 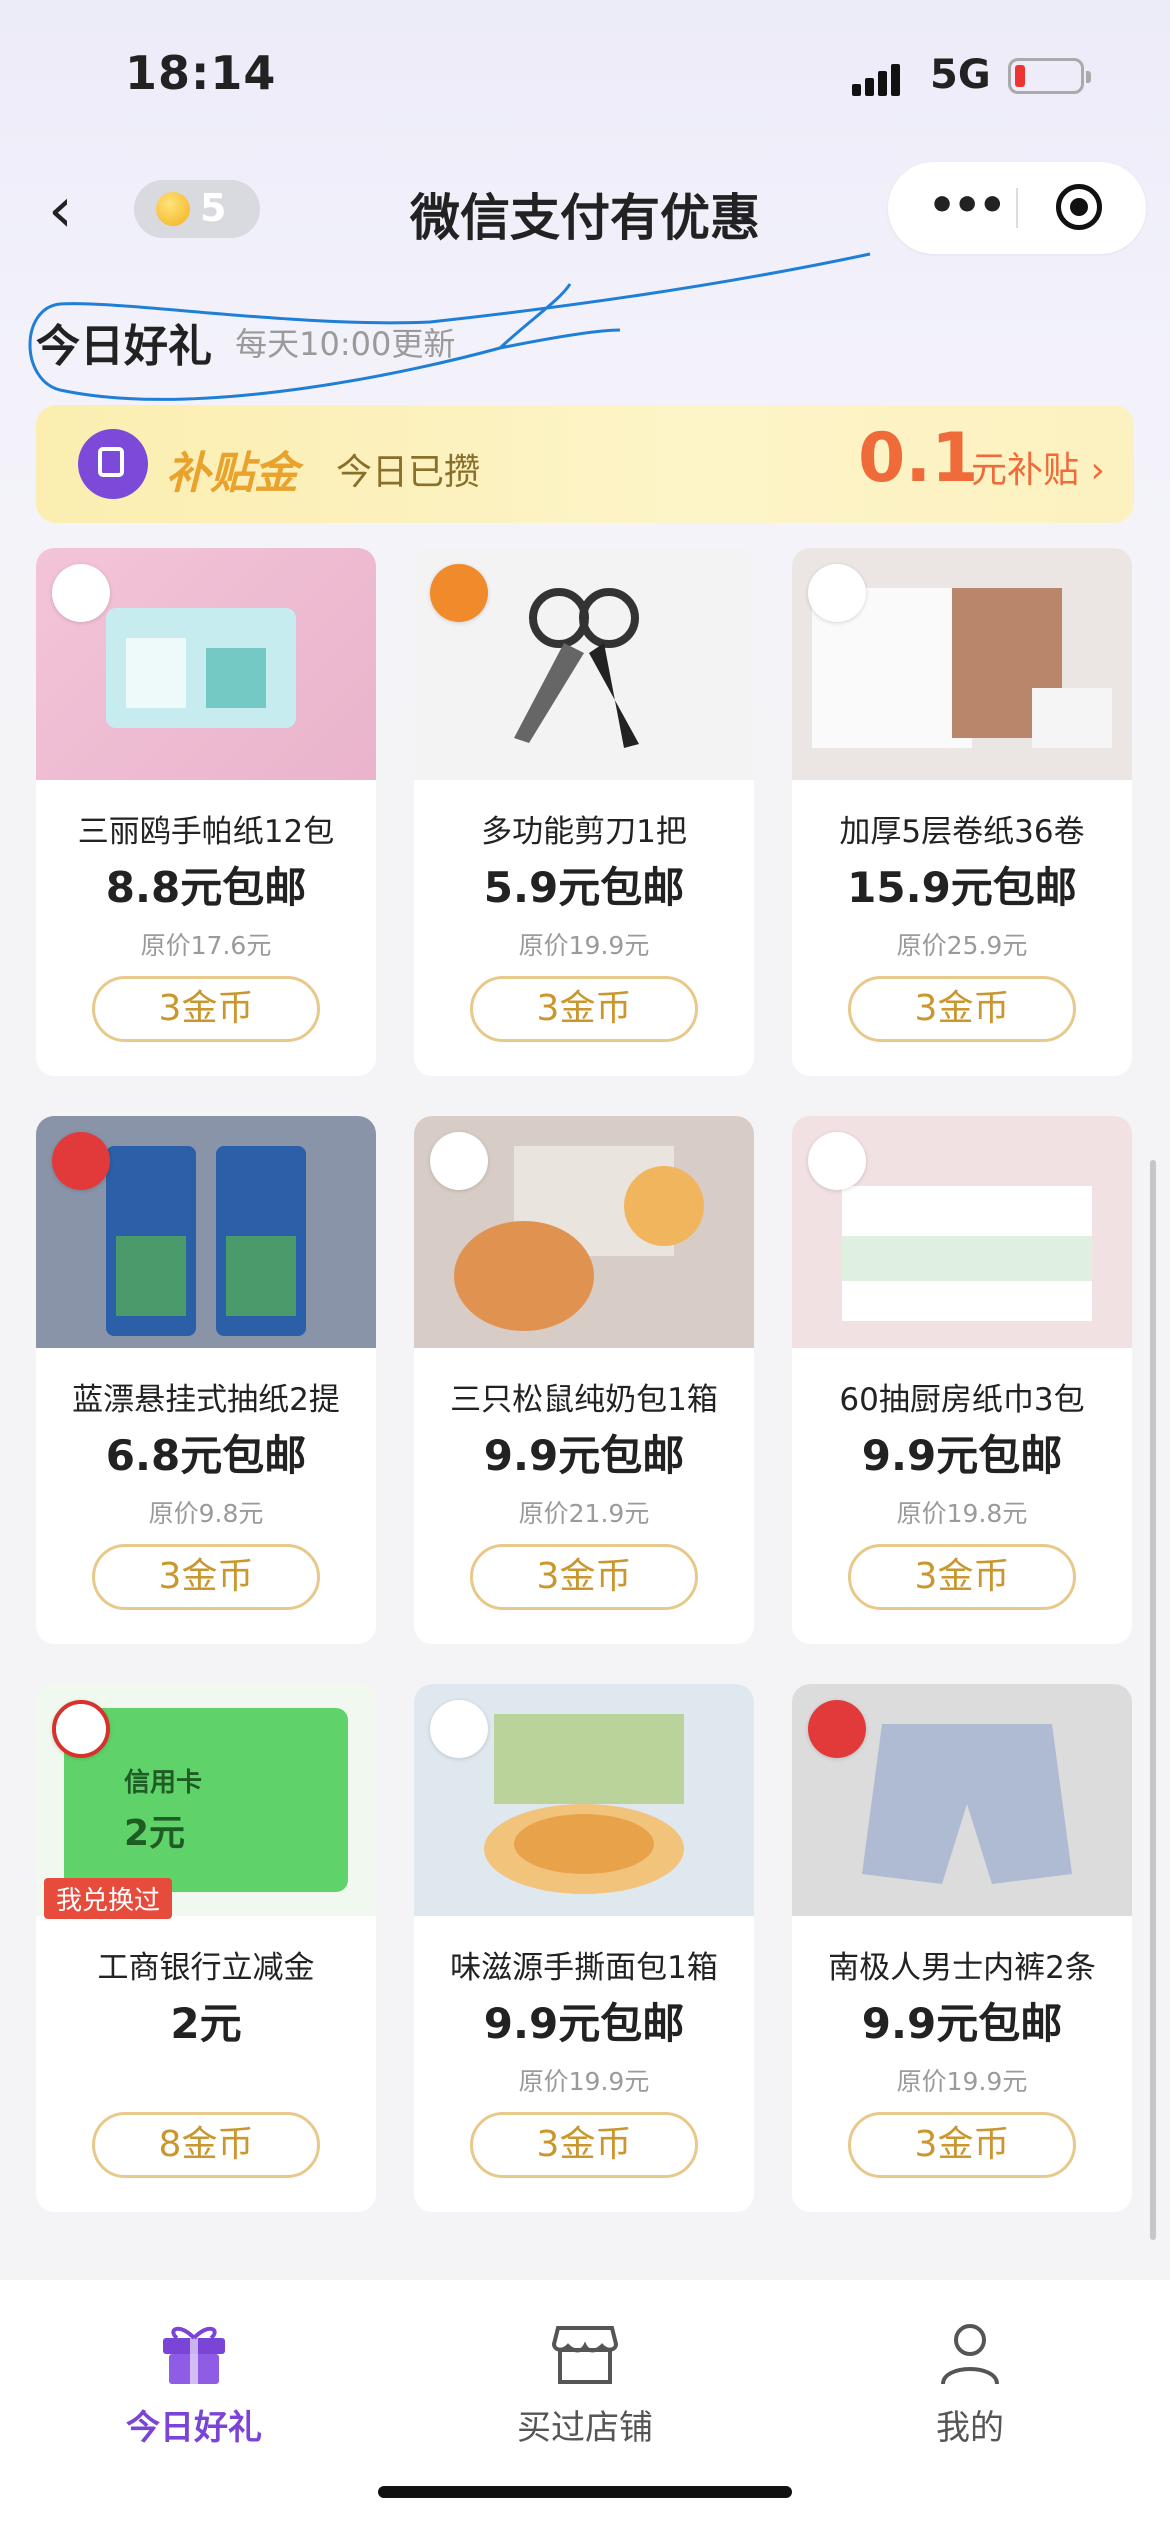 I want to click on tab-label: 今日好礼, so click(x=194, y=2428).